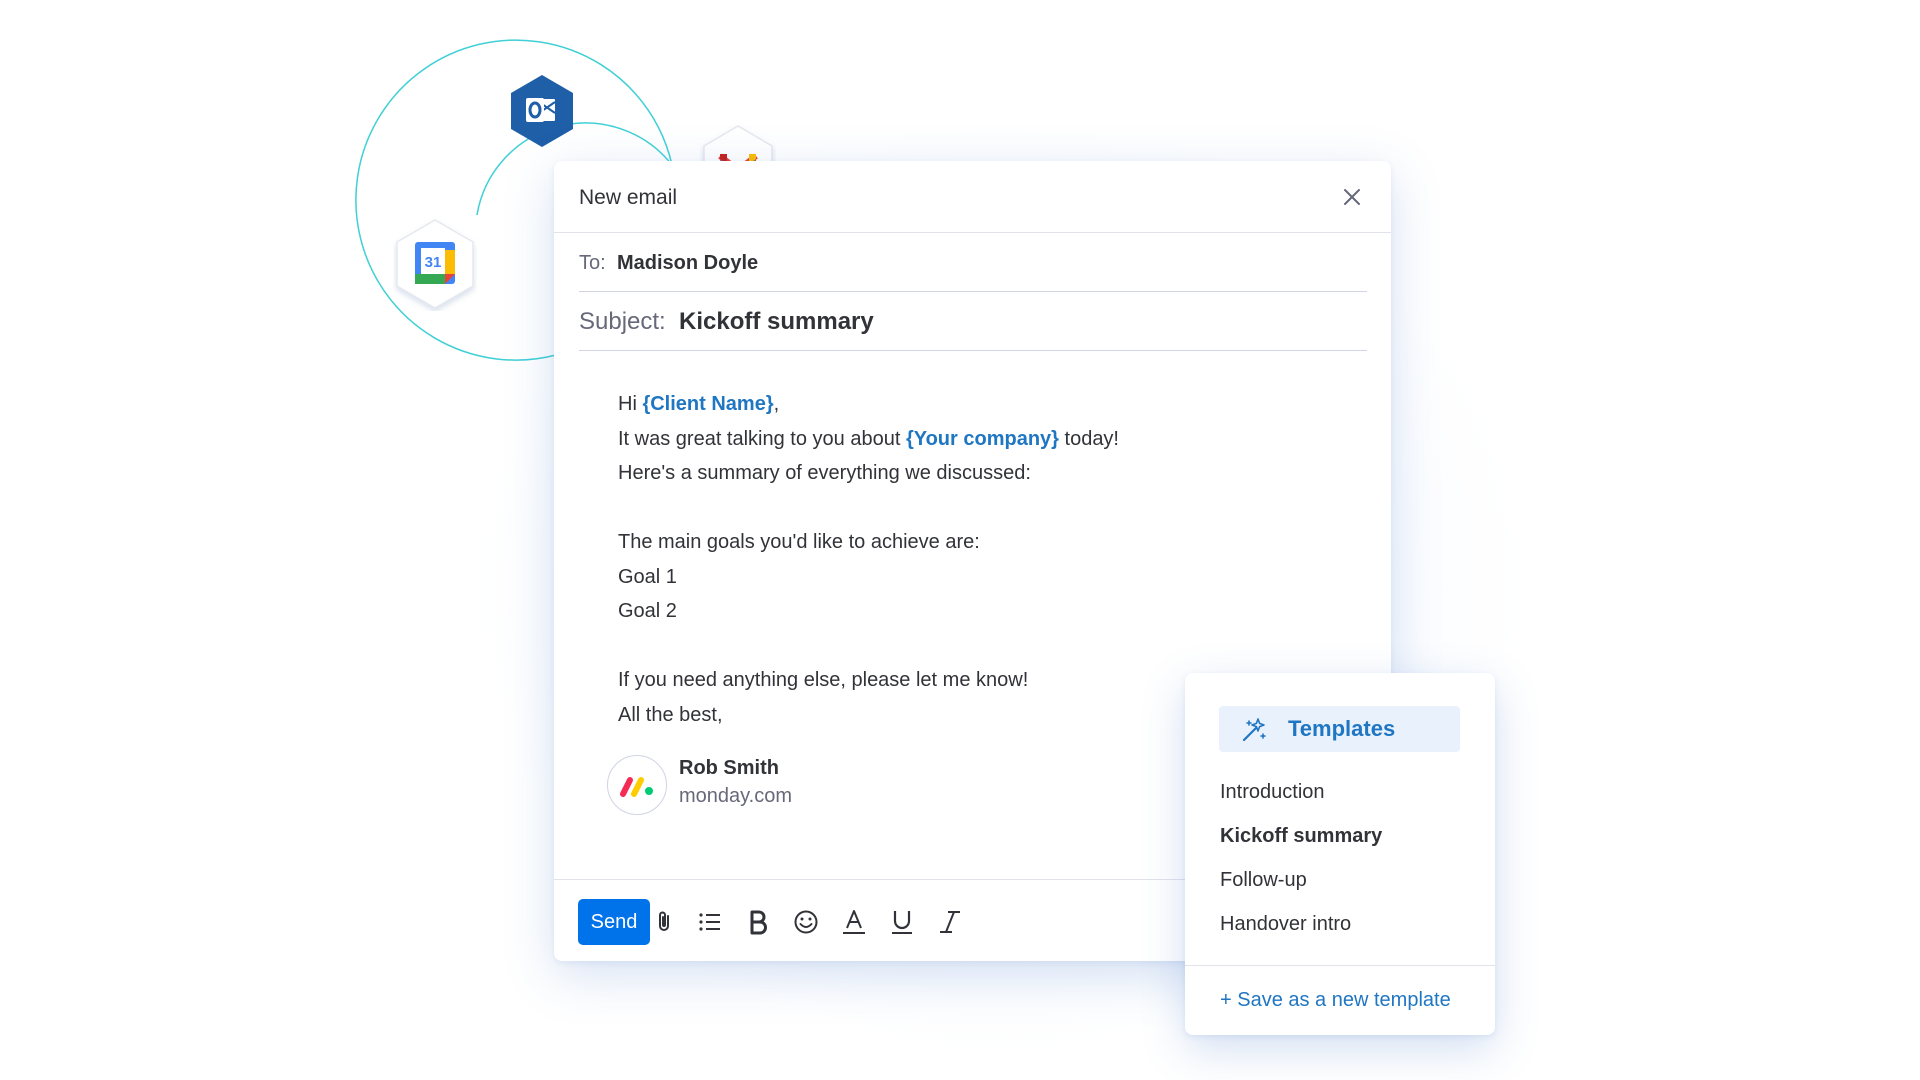 The width and height of the screenshot is (1920, 1080). What do you see at coordinates (614, 922) in the screenshot?
I see `send-button: Send` at bounding box center [614, 922].